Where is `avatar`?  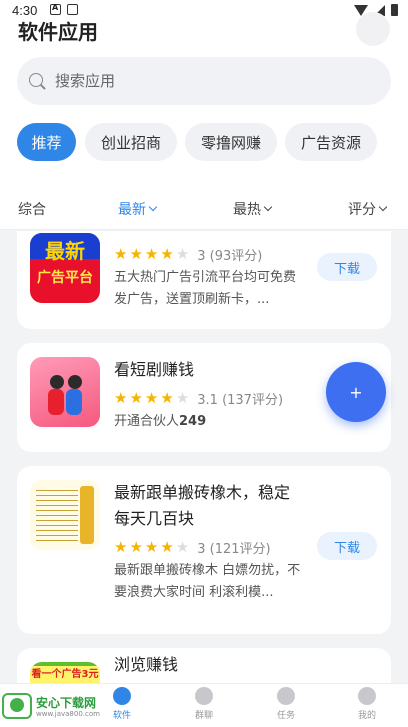 avatar is located at coordinates (373, 29).